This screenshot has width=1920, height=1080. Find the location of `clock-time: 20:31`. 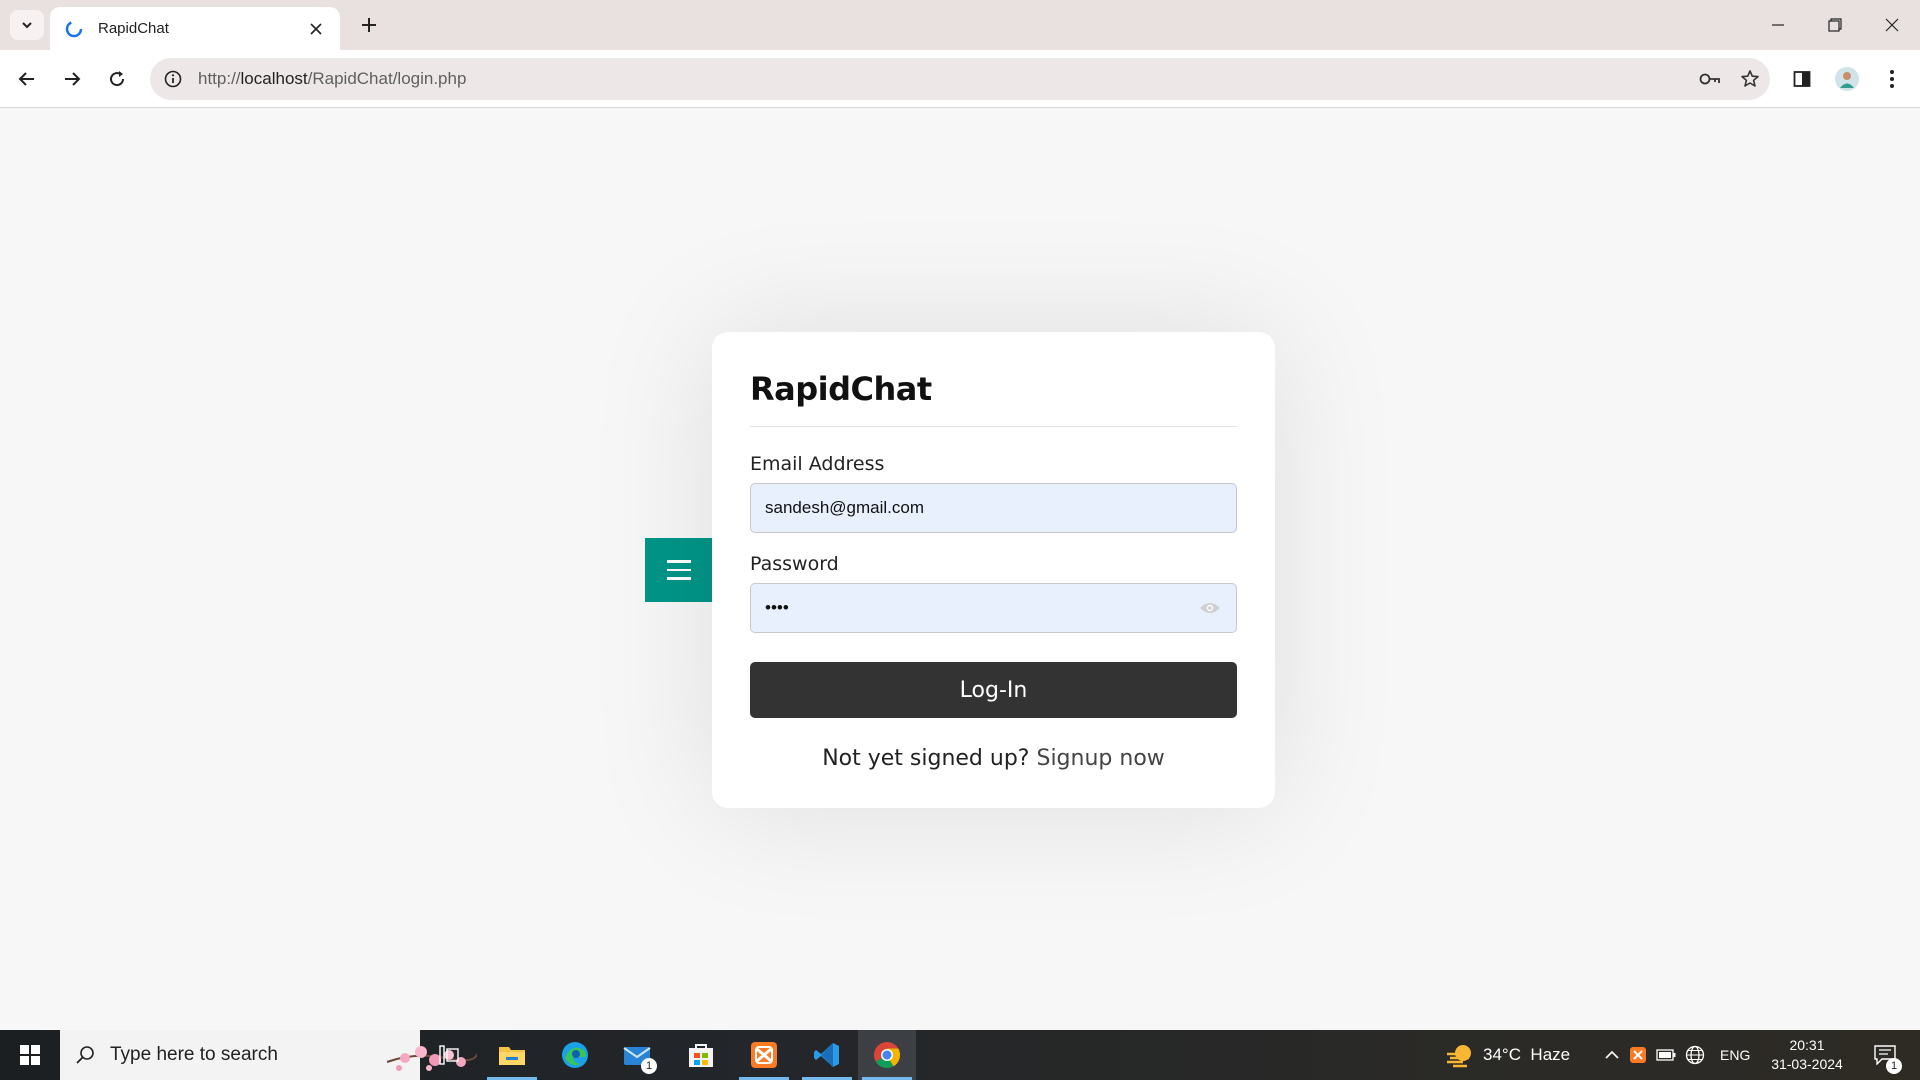

clock-time: 20:31 is located at coordinates (1807, 1045).